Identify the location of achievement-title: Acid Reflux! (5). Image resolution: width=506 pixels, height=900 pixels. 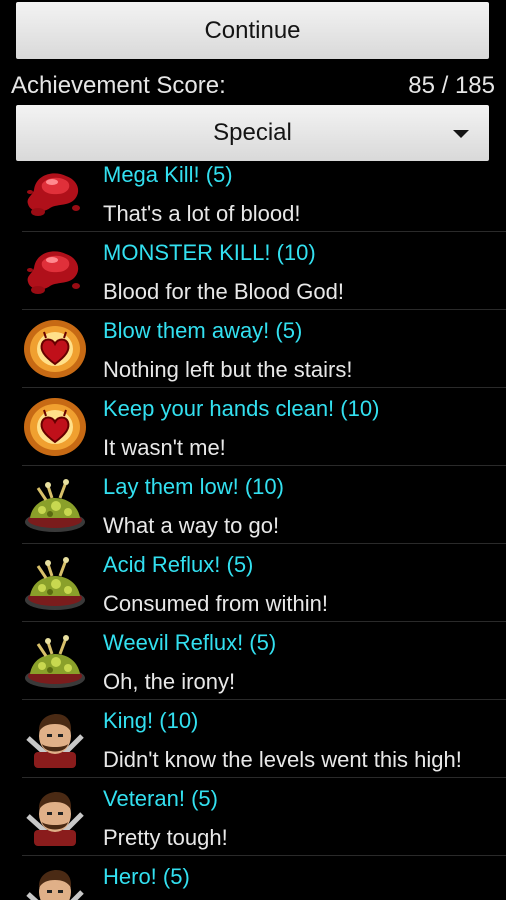
(178, 564).